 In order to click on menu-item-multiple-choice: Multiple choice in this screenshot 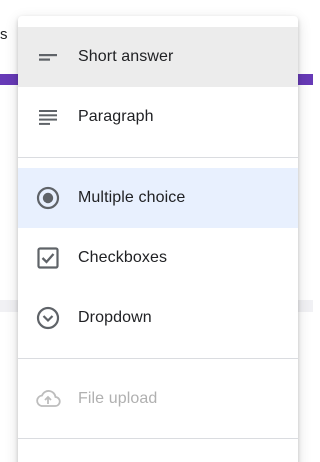, I will do `click(158, 198)`.